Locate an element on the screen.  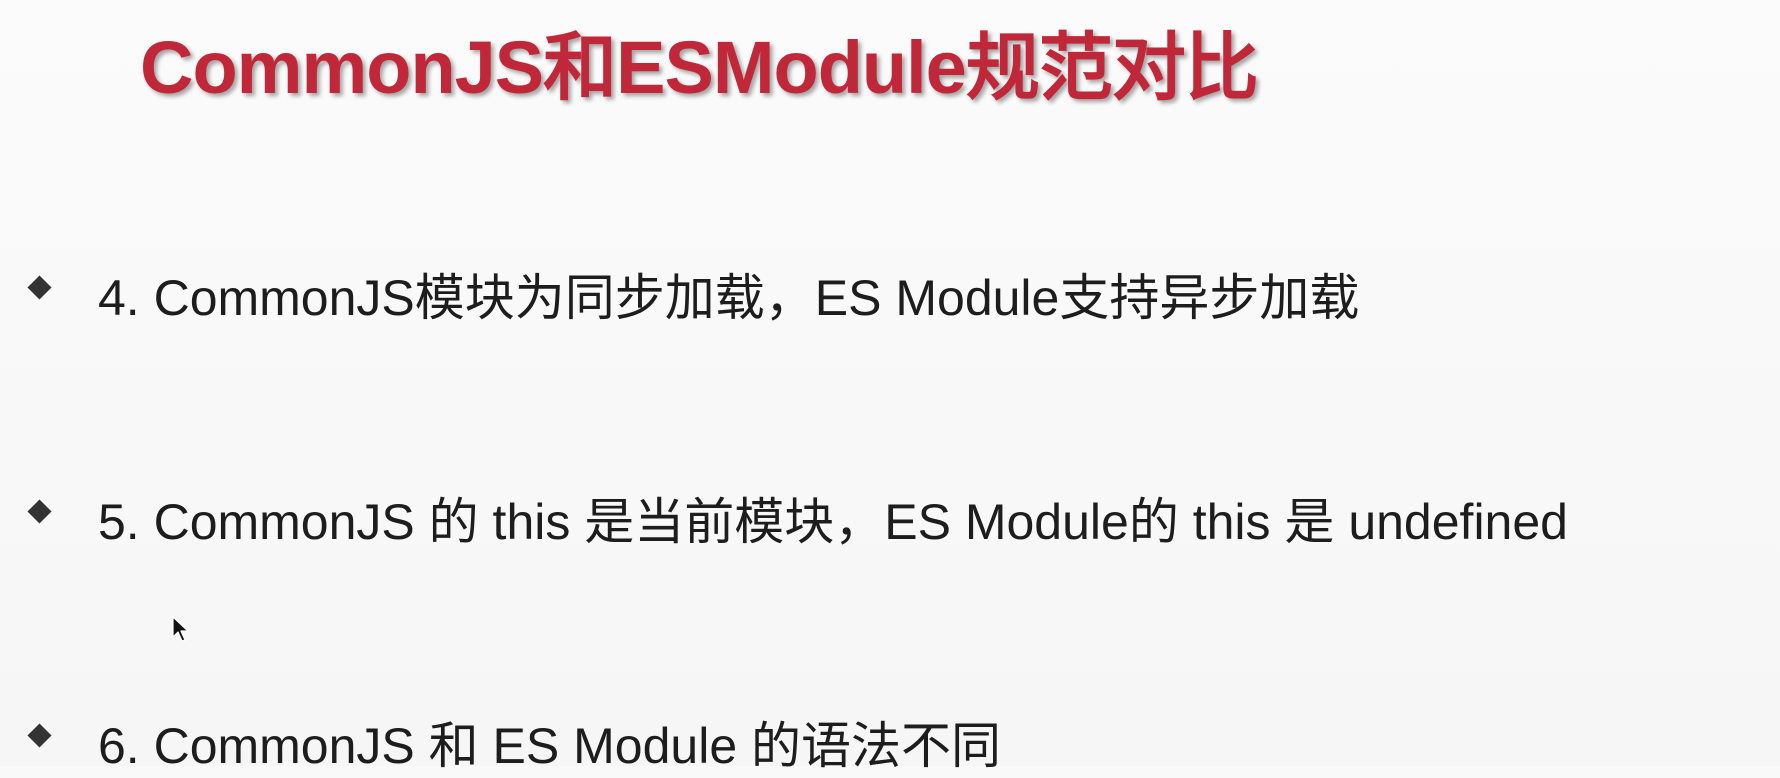
slide-title: CommonJS和ESModule规范对比 is located at coordinates (699, 67).